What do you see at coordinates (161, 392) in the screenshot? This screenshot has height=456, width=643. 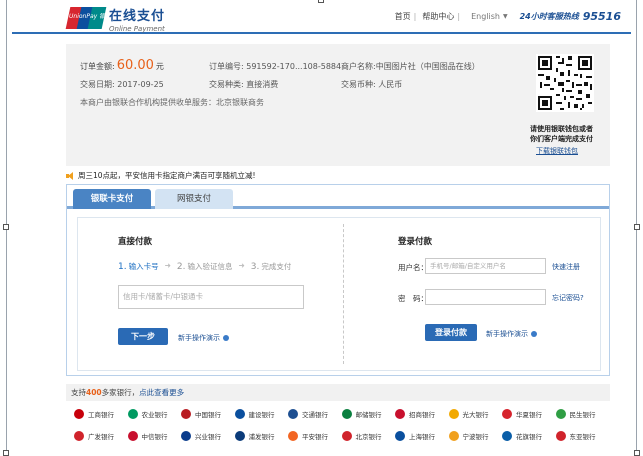 I see `more-banks-link: 点此查看更多` at bounding box center [161, 392].